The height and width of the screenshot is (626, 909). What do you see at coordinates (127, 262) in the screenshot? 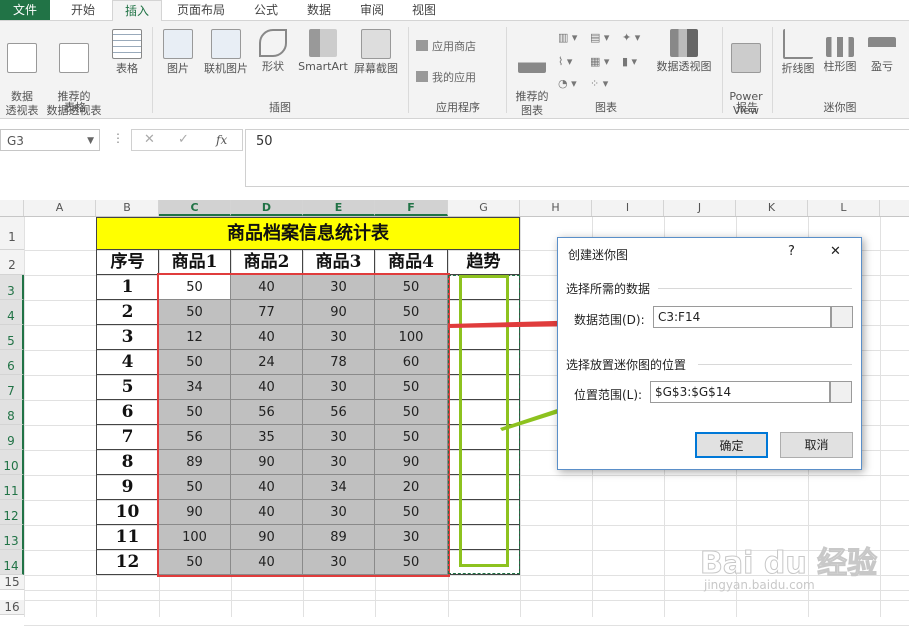
I see `header-cell: 序号` at bounding box center [127, 262].